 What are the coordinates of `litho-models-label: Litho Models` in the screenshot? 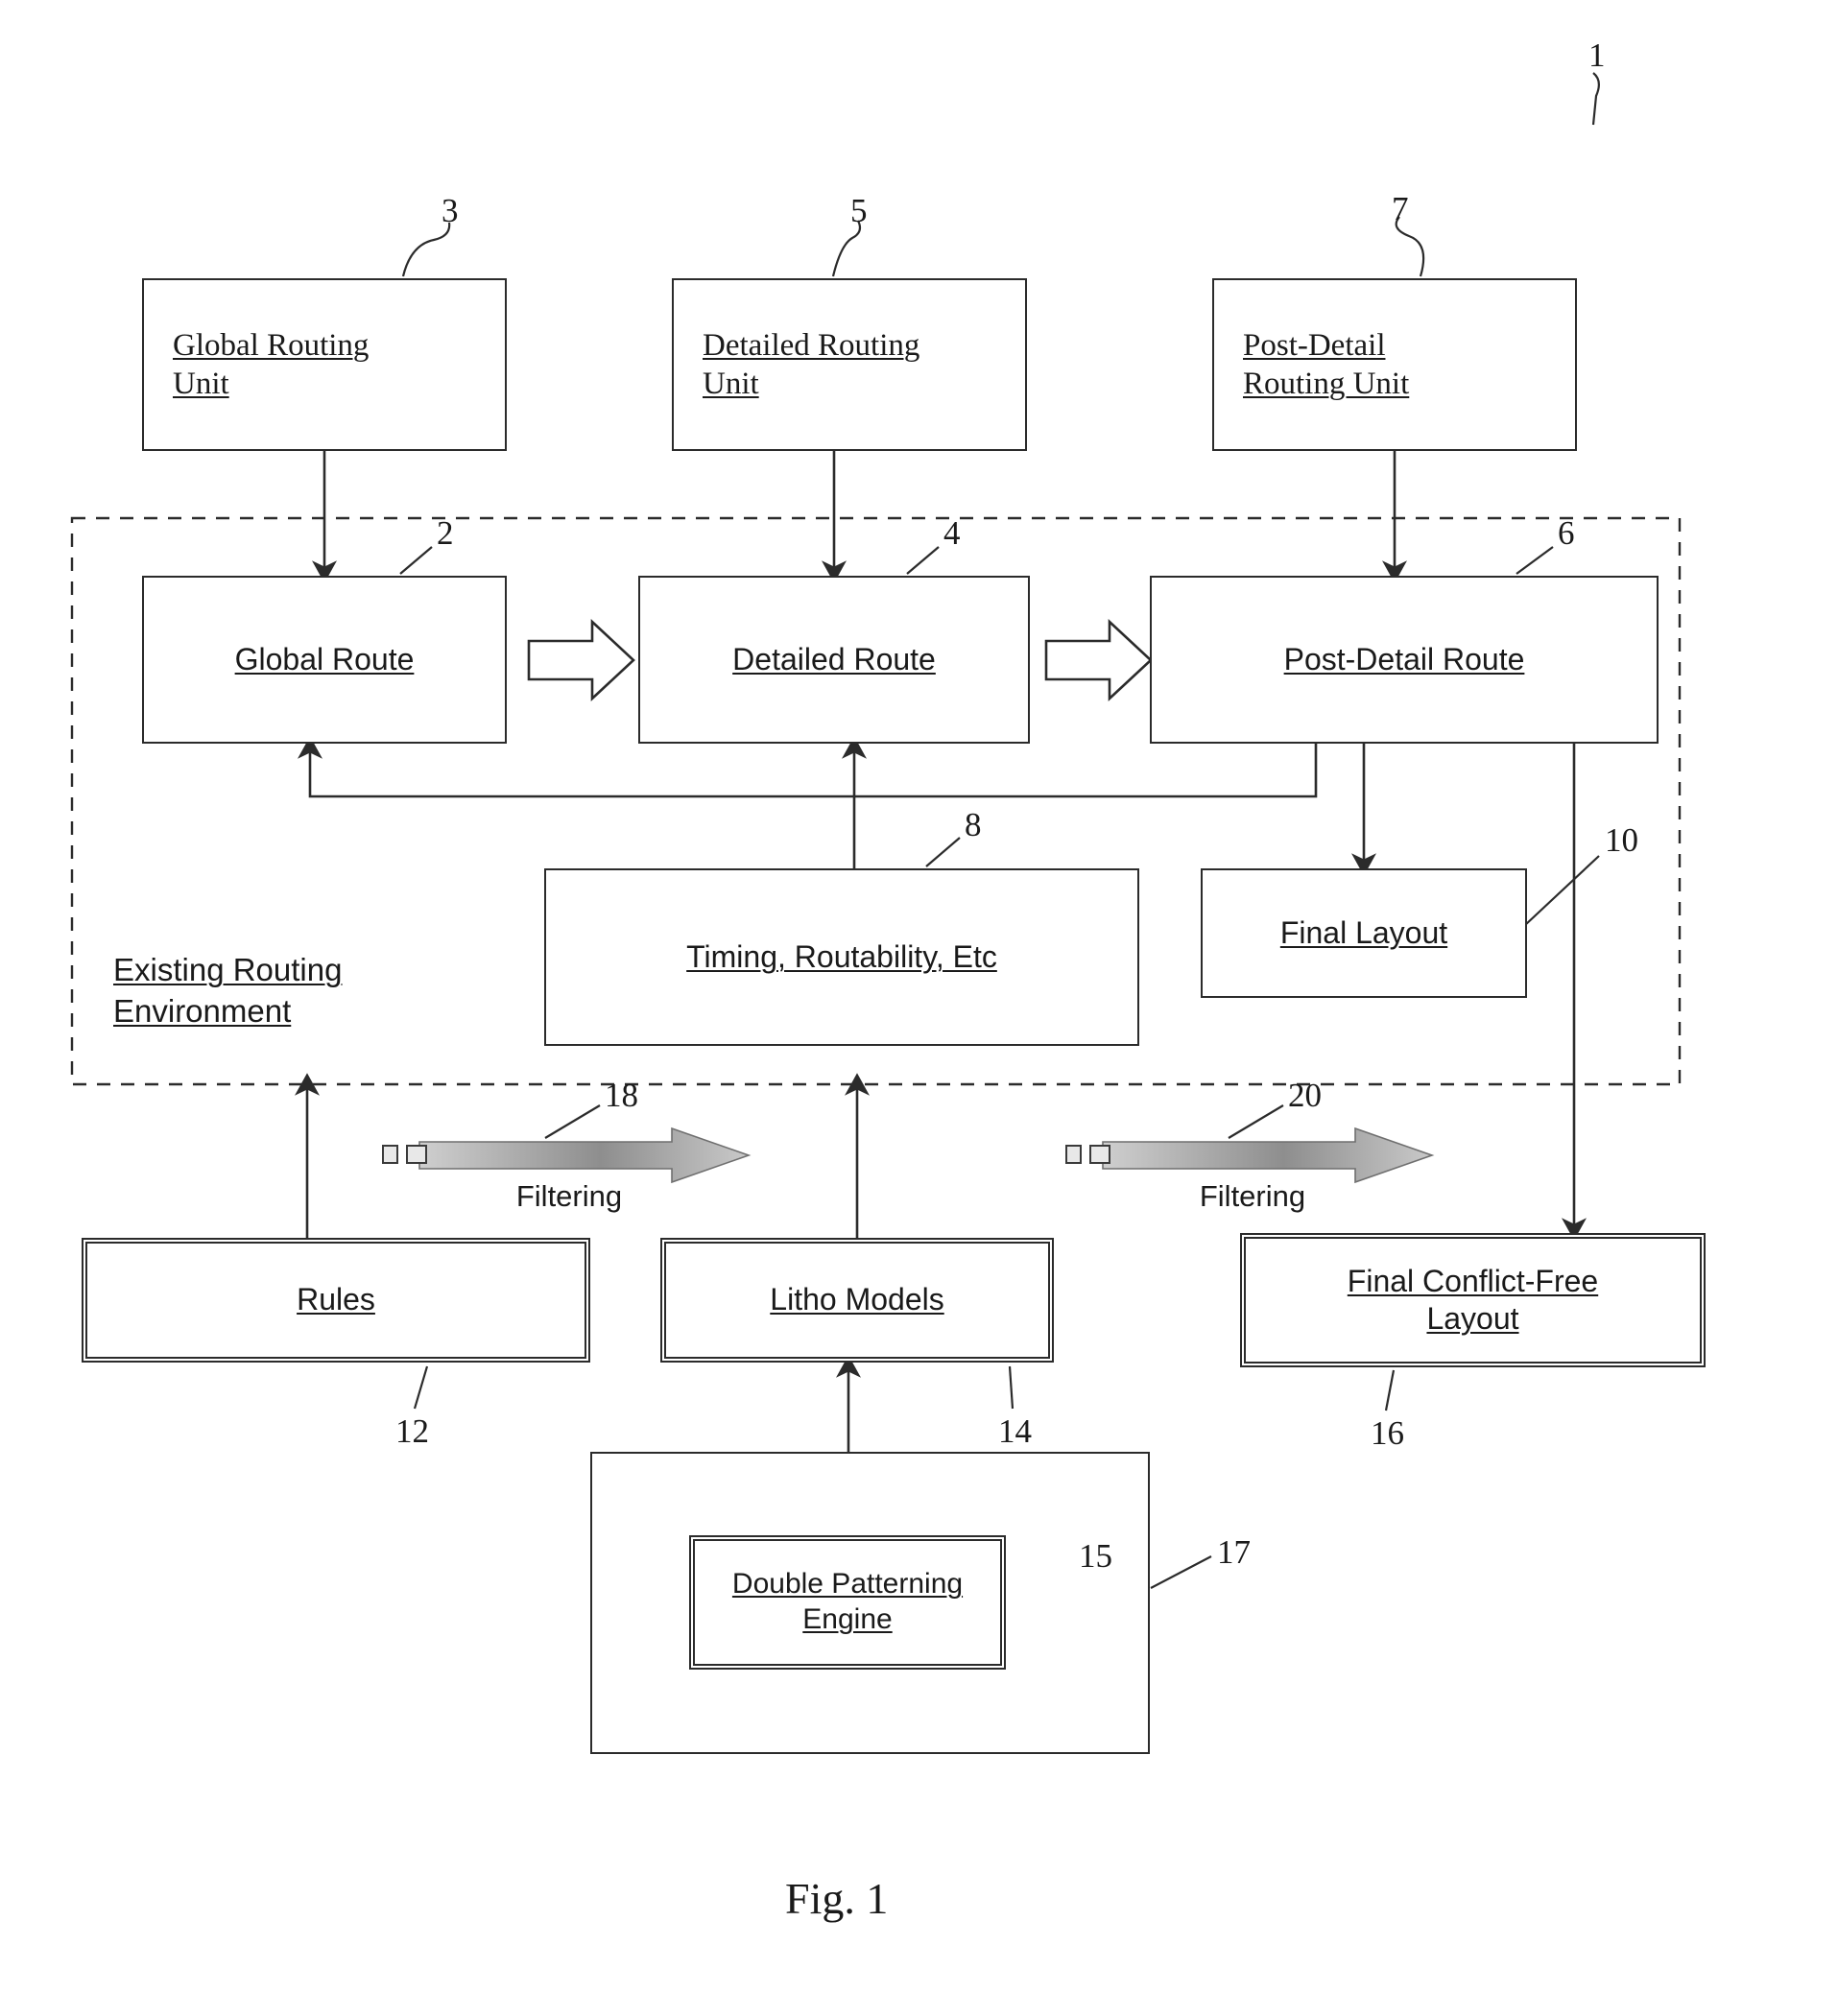 It's located at (857, 1299).